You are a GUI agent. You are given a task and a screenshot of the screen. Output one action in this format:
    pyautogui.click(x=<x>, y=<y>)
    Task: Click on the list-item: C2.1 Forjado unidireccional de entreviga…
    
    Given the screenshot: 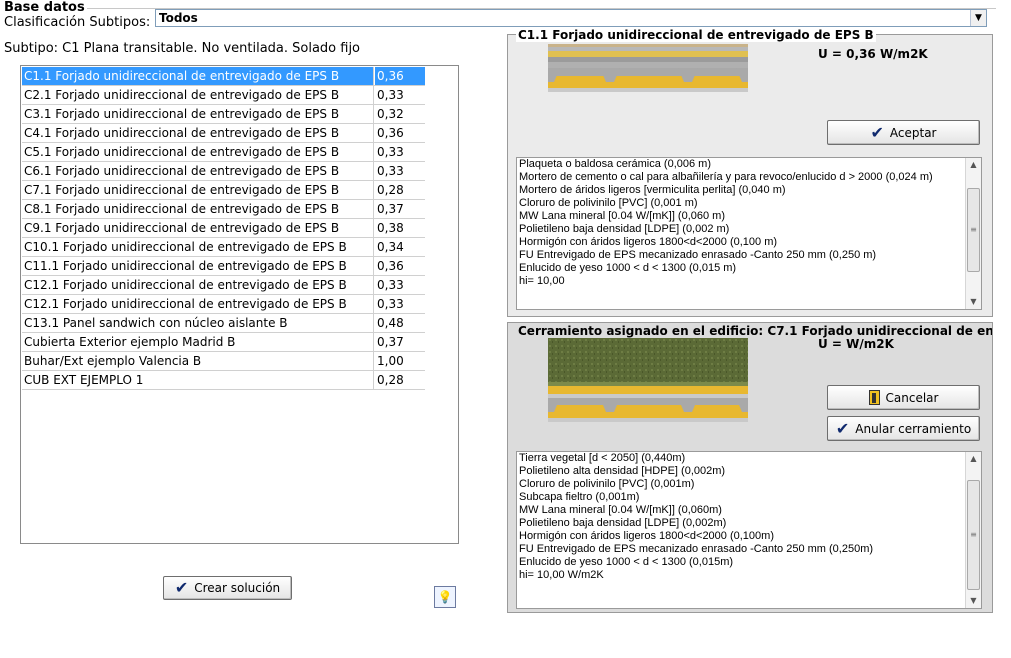 What is the action you would take?
    pyautogui.click(x=223, y=95)
    